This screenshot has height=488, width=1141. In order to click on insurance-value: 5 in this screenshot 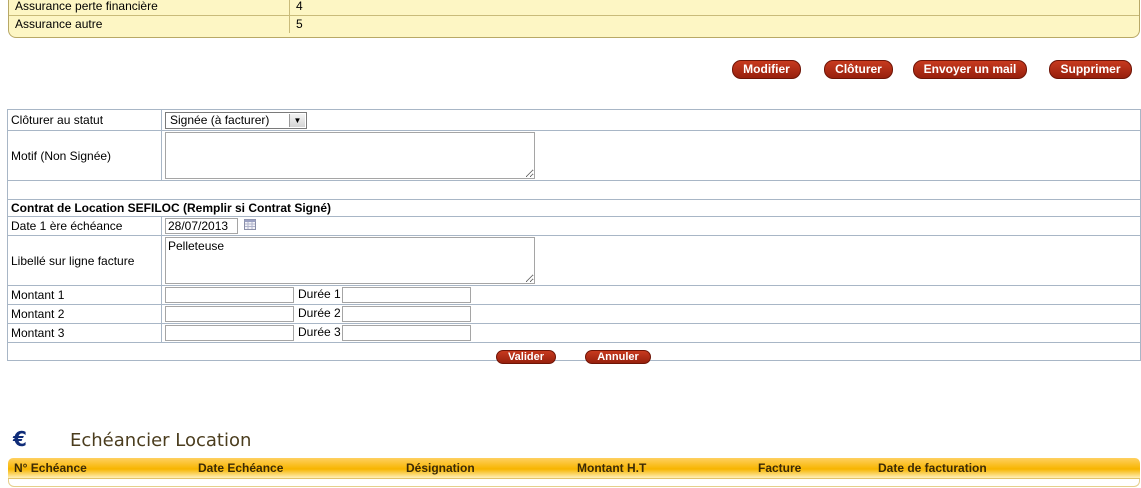, I will do `click(299, 24)`.